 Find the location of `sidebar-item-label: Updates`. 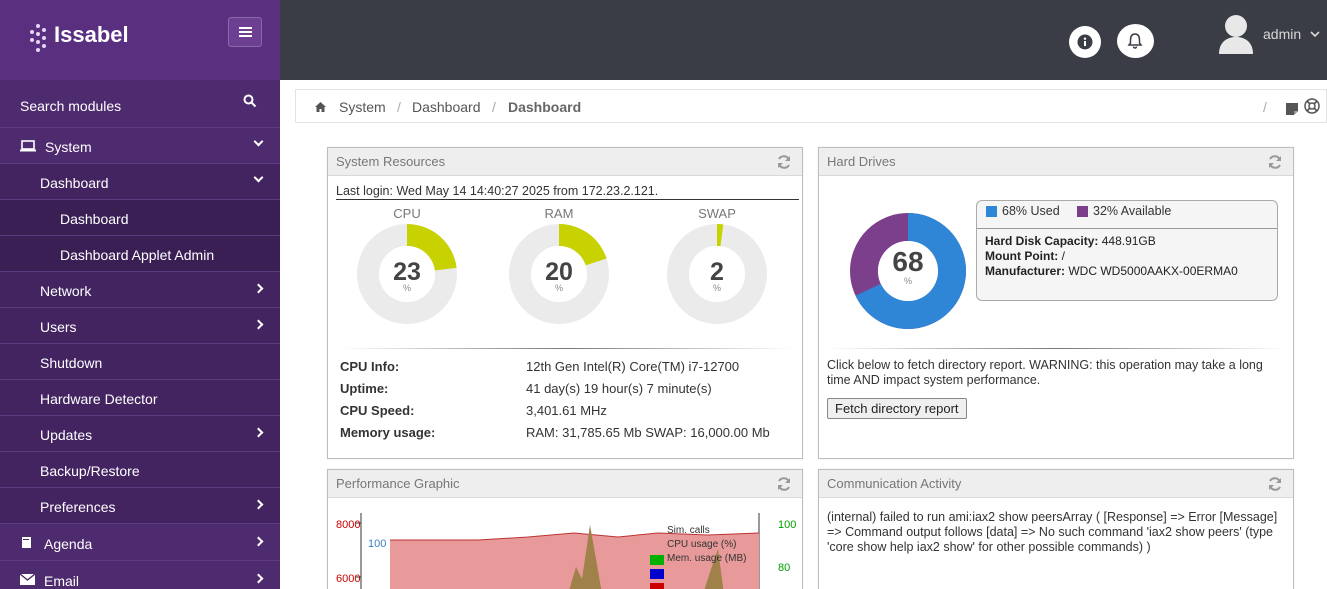

sidebar-item-label: Updates is located at coordinates (66, 435).